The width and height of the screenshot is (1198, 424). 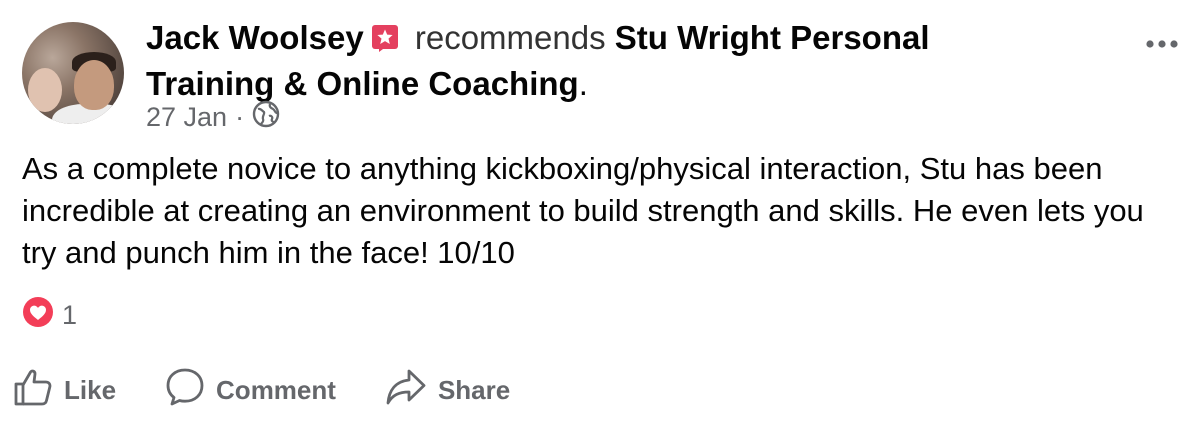 I want to click on globe-icon, so click(x=266, y=117).